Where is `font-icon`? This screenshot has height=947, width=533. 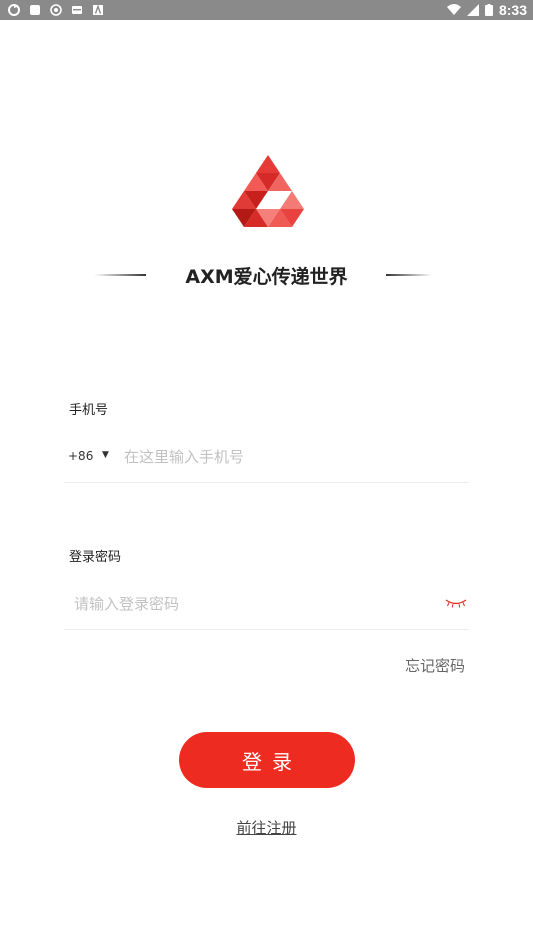
font-icon is located at coordinates (98, 9).